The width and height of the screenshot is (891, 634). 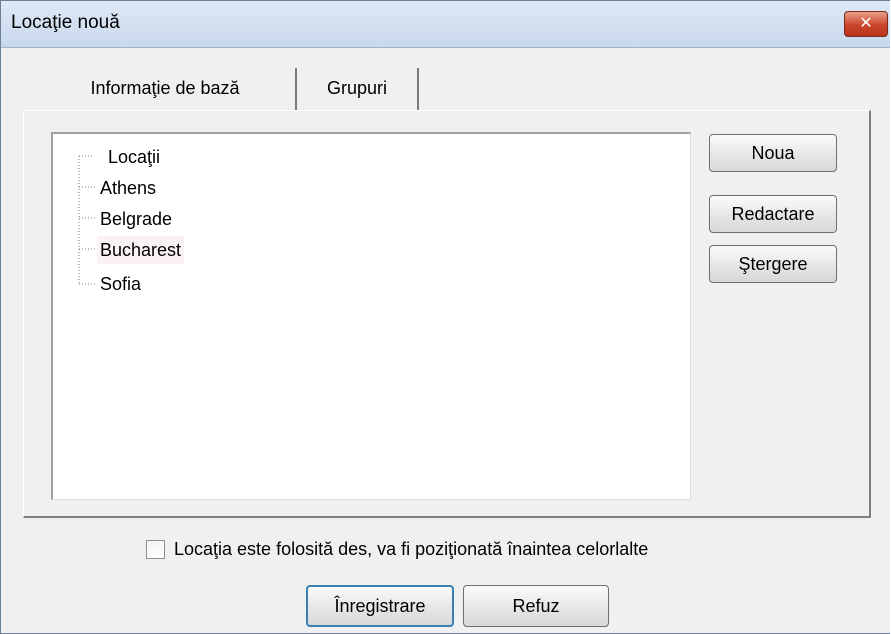 I want to click on close-button: ✕, so click(x=866, y=24).